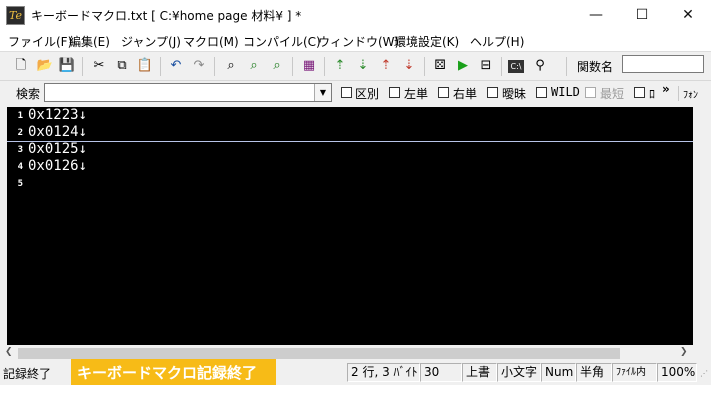  What do you see at coordinates (57, 115) in the screenshot?
I see `code-line: 0x1223↓` at bounding box center [57, 115].